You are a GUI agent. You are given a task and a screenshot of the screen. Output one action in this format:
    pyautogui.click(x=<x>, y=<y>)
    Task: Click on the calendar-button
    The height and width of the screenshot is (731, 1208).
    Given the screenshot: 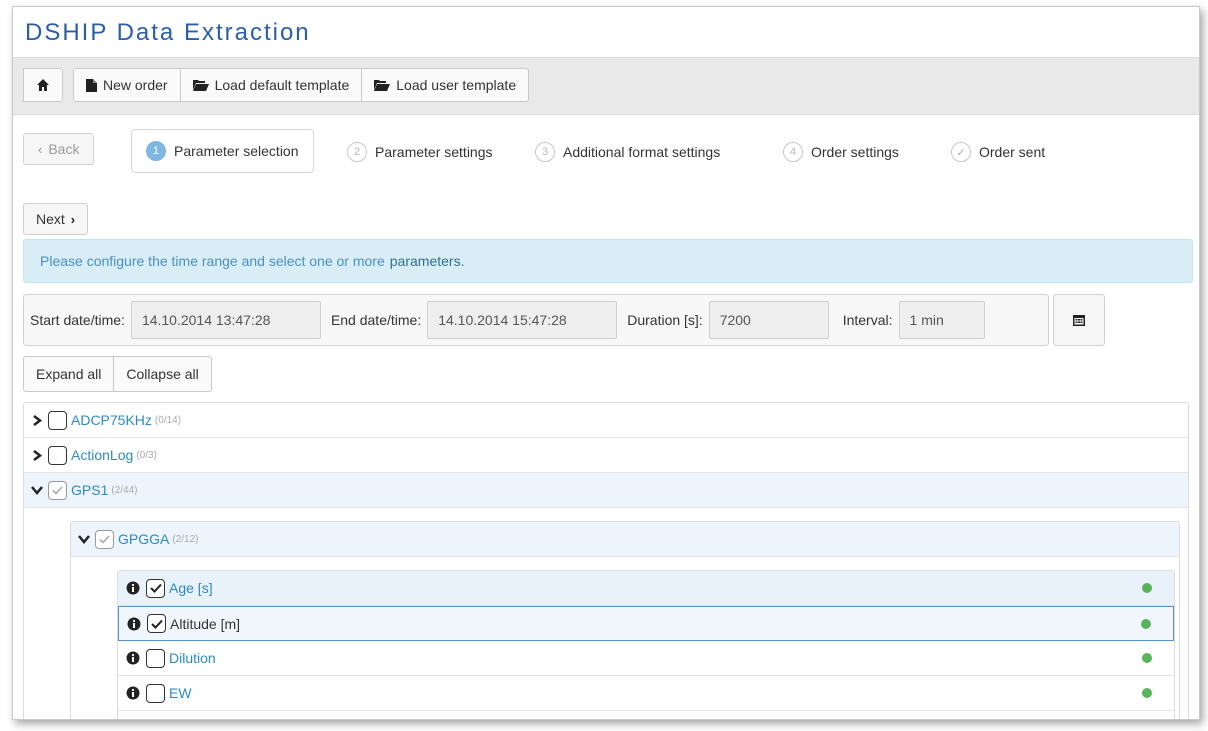 What is the action you would take?
    pyautogui.click(x=1079, y=320)
    